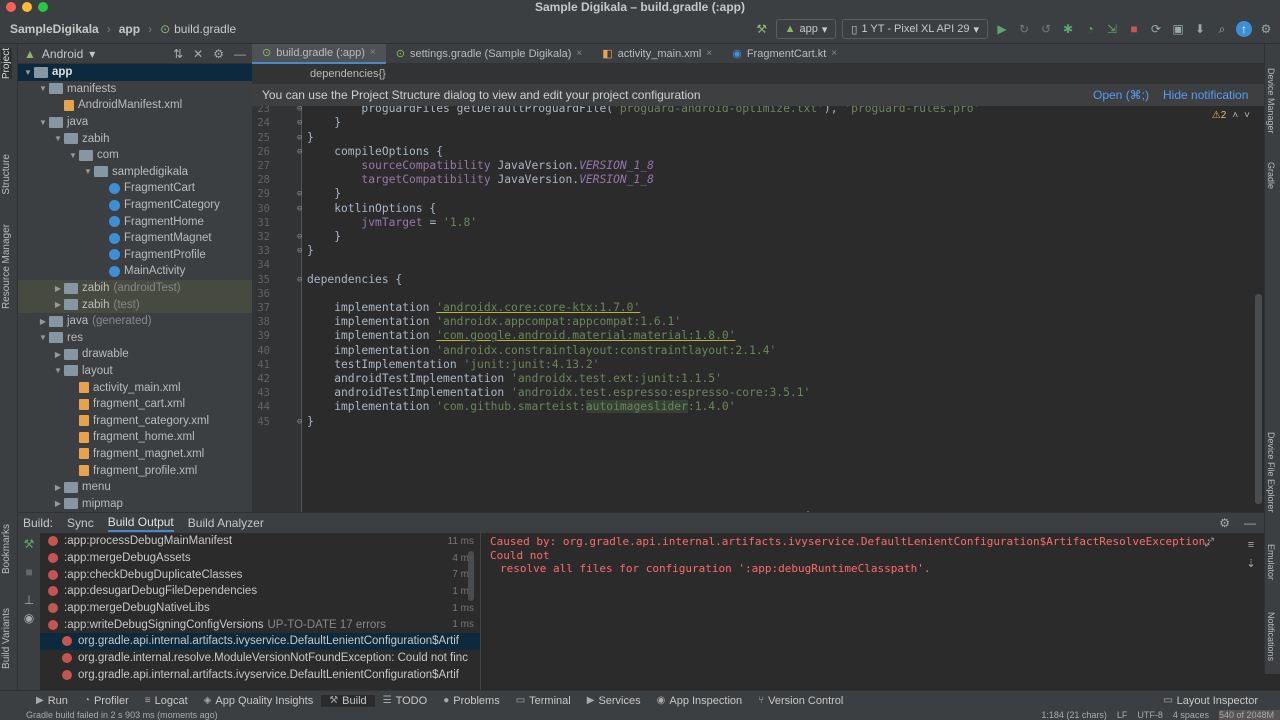 The height and width of the screenshot is (720, 1280). Describe the element at coordinates (261, 336) in the screenshot. I see `line-number: 39` at that location.